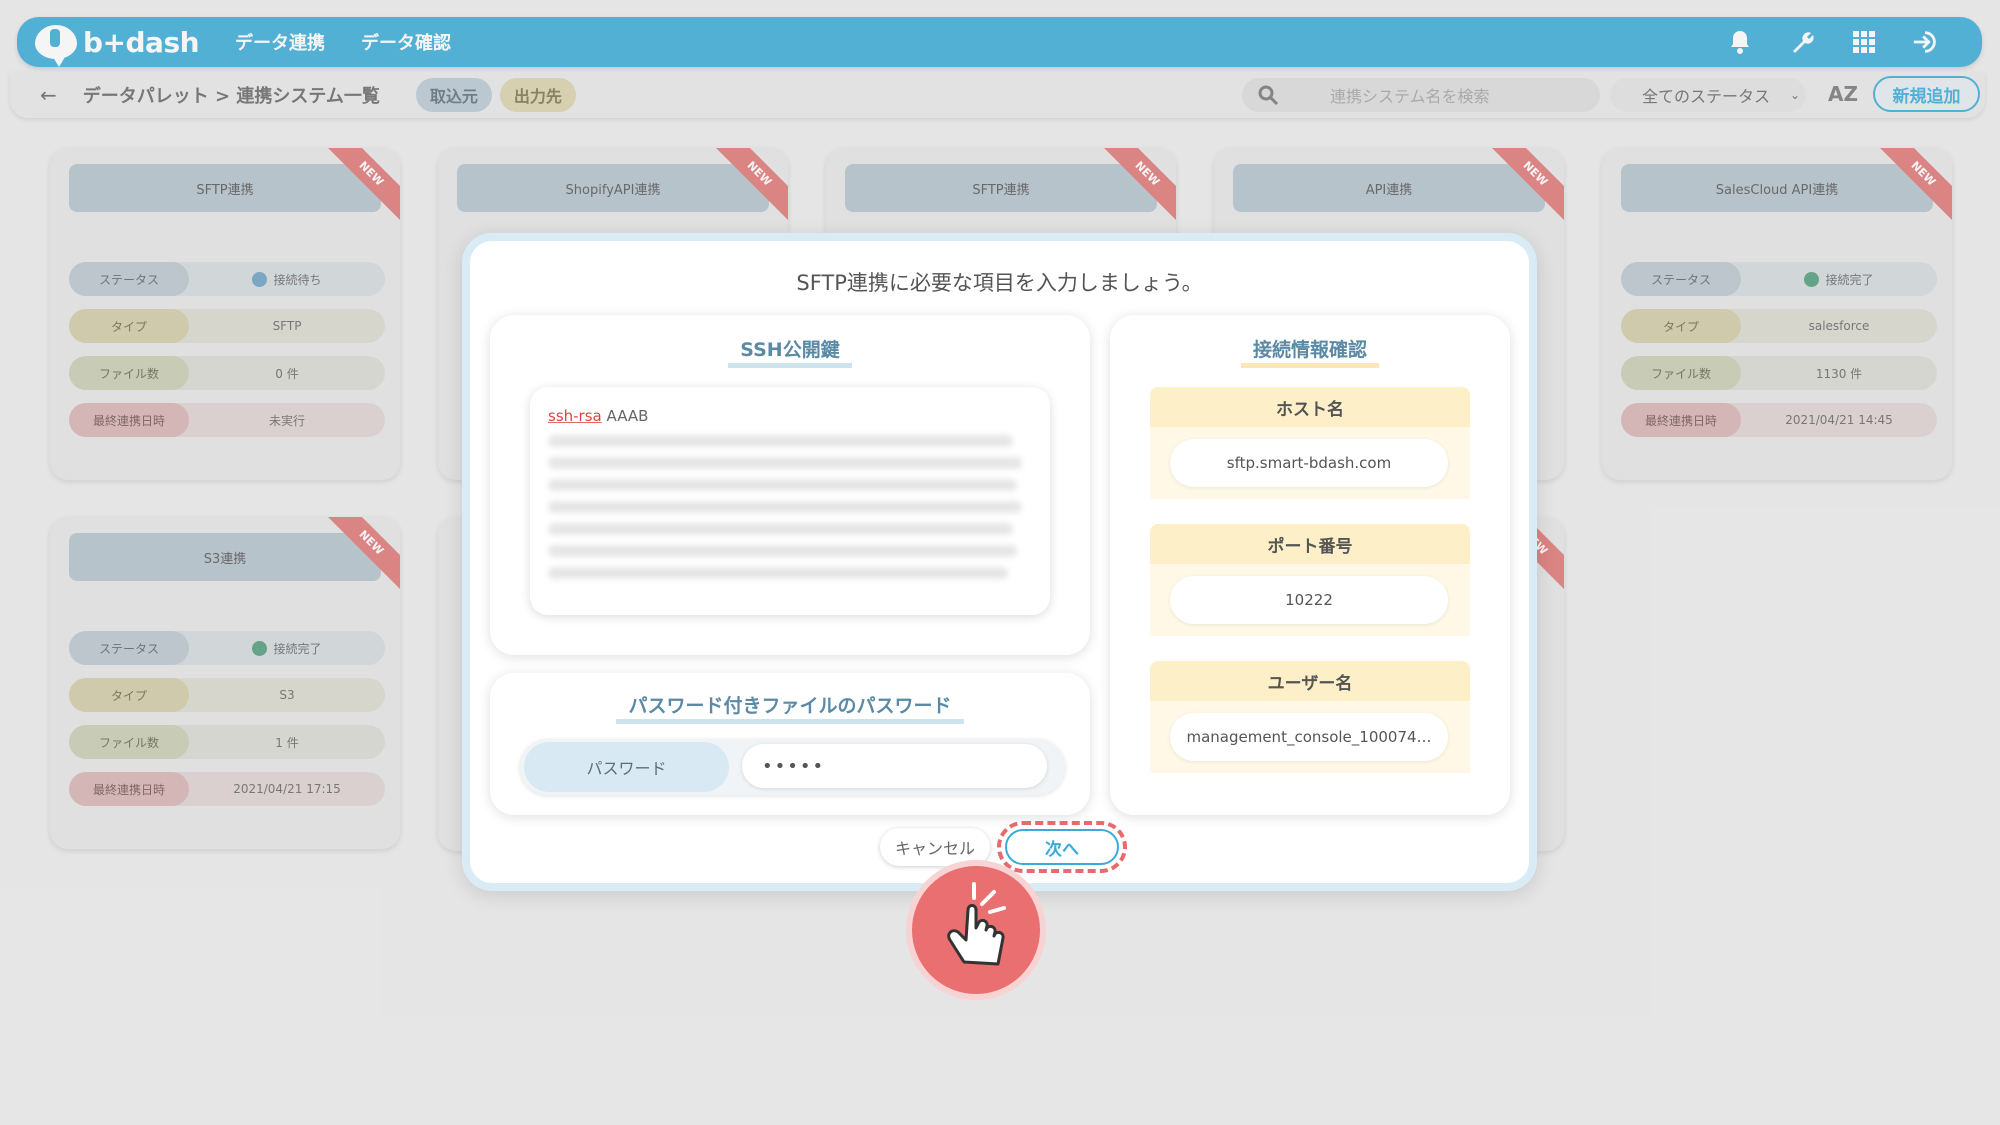 Image resolution: width=2000 pixels, height=1125 pixels. What do you see at coordinates (1310, 681) in the screenshot?
I see `username-label: ユーザー名` at bounding box center [1310, 681].